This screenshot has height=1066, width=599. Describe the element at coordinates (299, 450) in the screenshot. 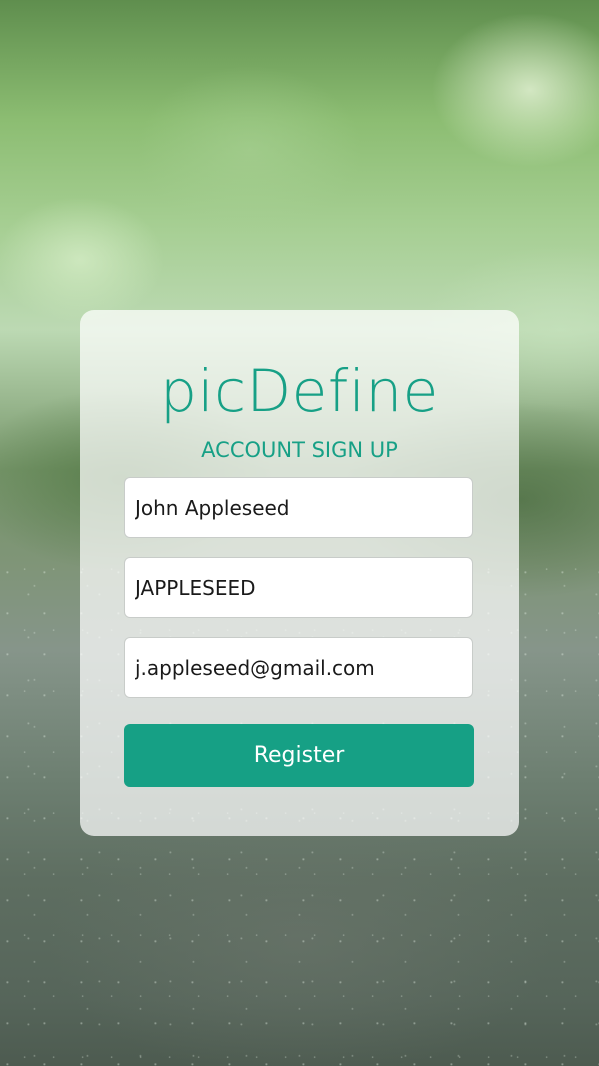

I see `page-subtitle: ACCOUNT SIGN UP` at that location.